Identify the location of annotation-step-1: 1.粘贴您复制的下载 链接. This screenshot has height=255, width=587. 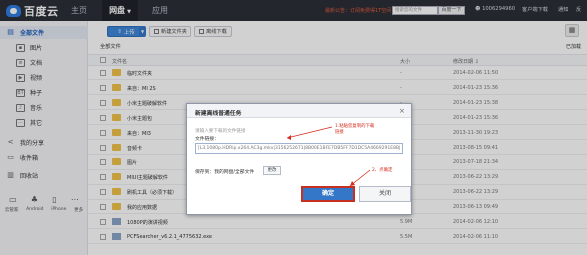
(354, 129).